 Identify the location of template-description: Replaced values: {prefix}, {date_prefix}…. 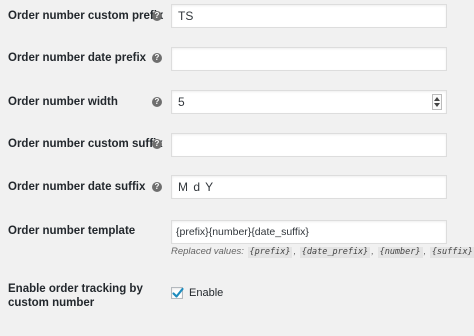
(322, 252).